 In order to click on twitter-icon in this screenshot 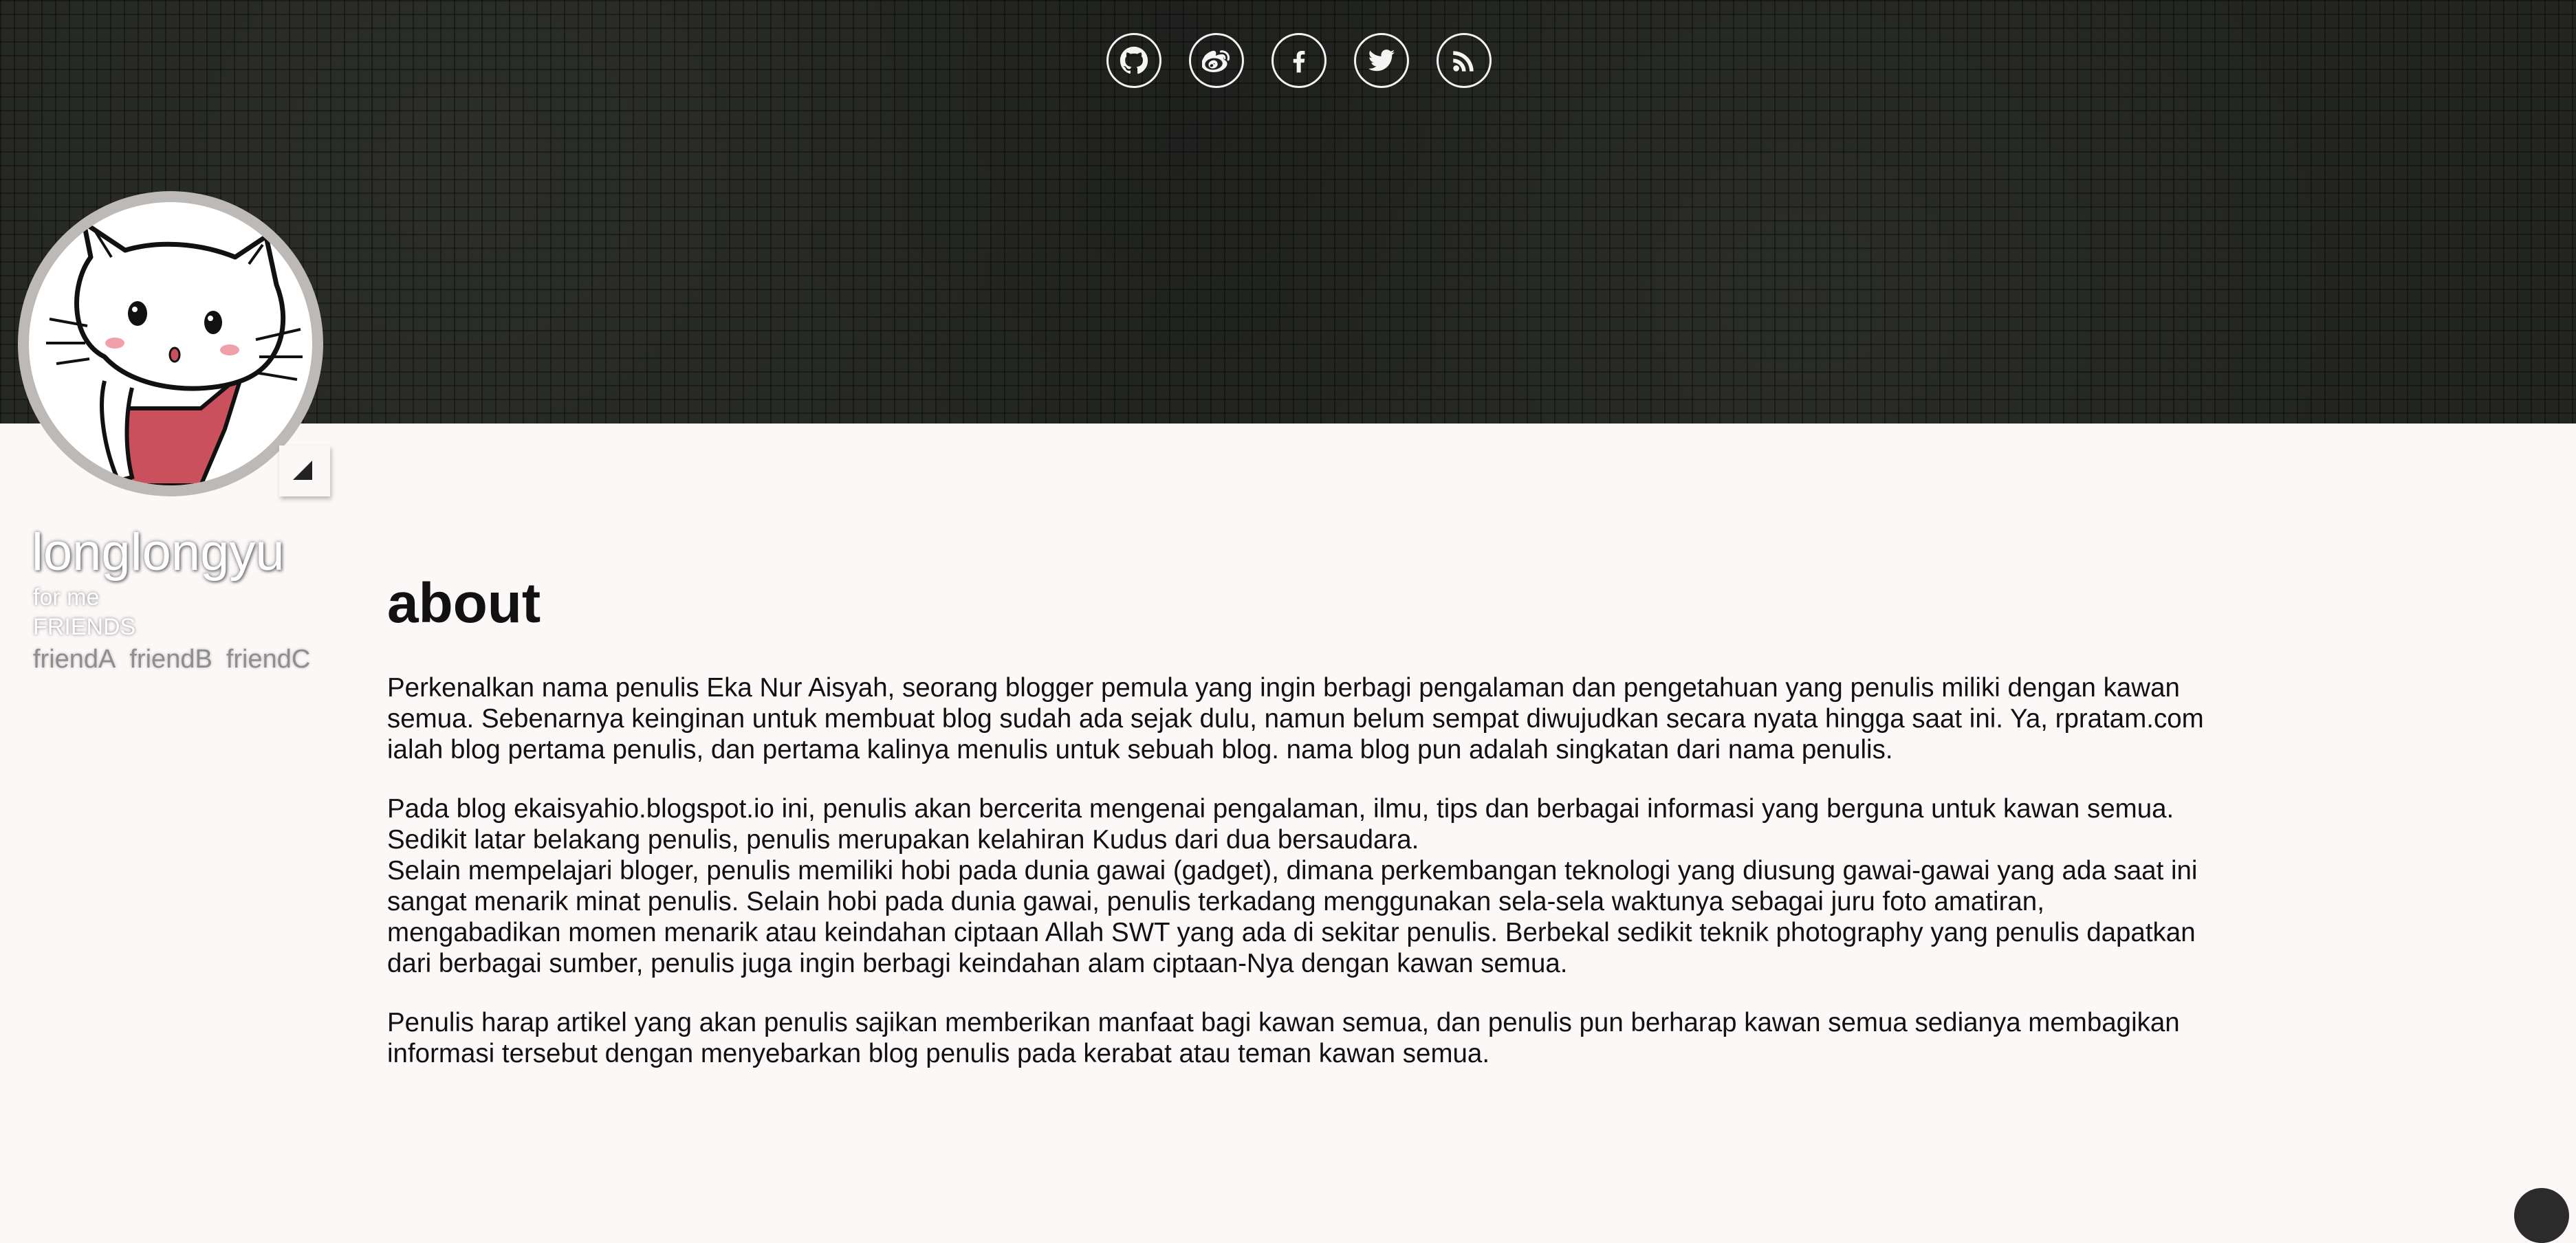, I will do `click(1381, 61)`.